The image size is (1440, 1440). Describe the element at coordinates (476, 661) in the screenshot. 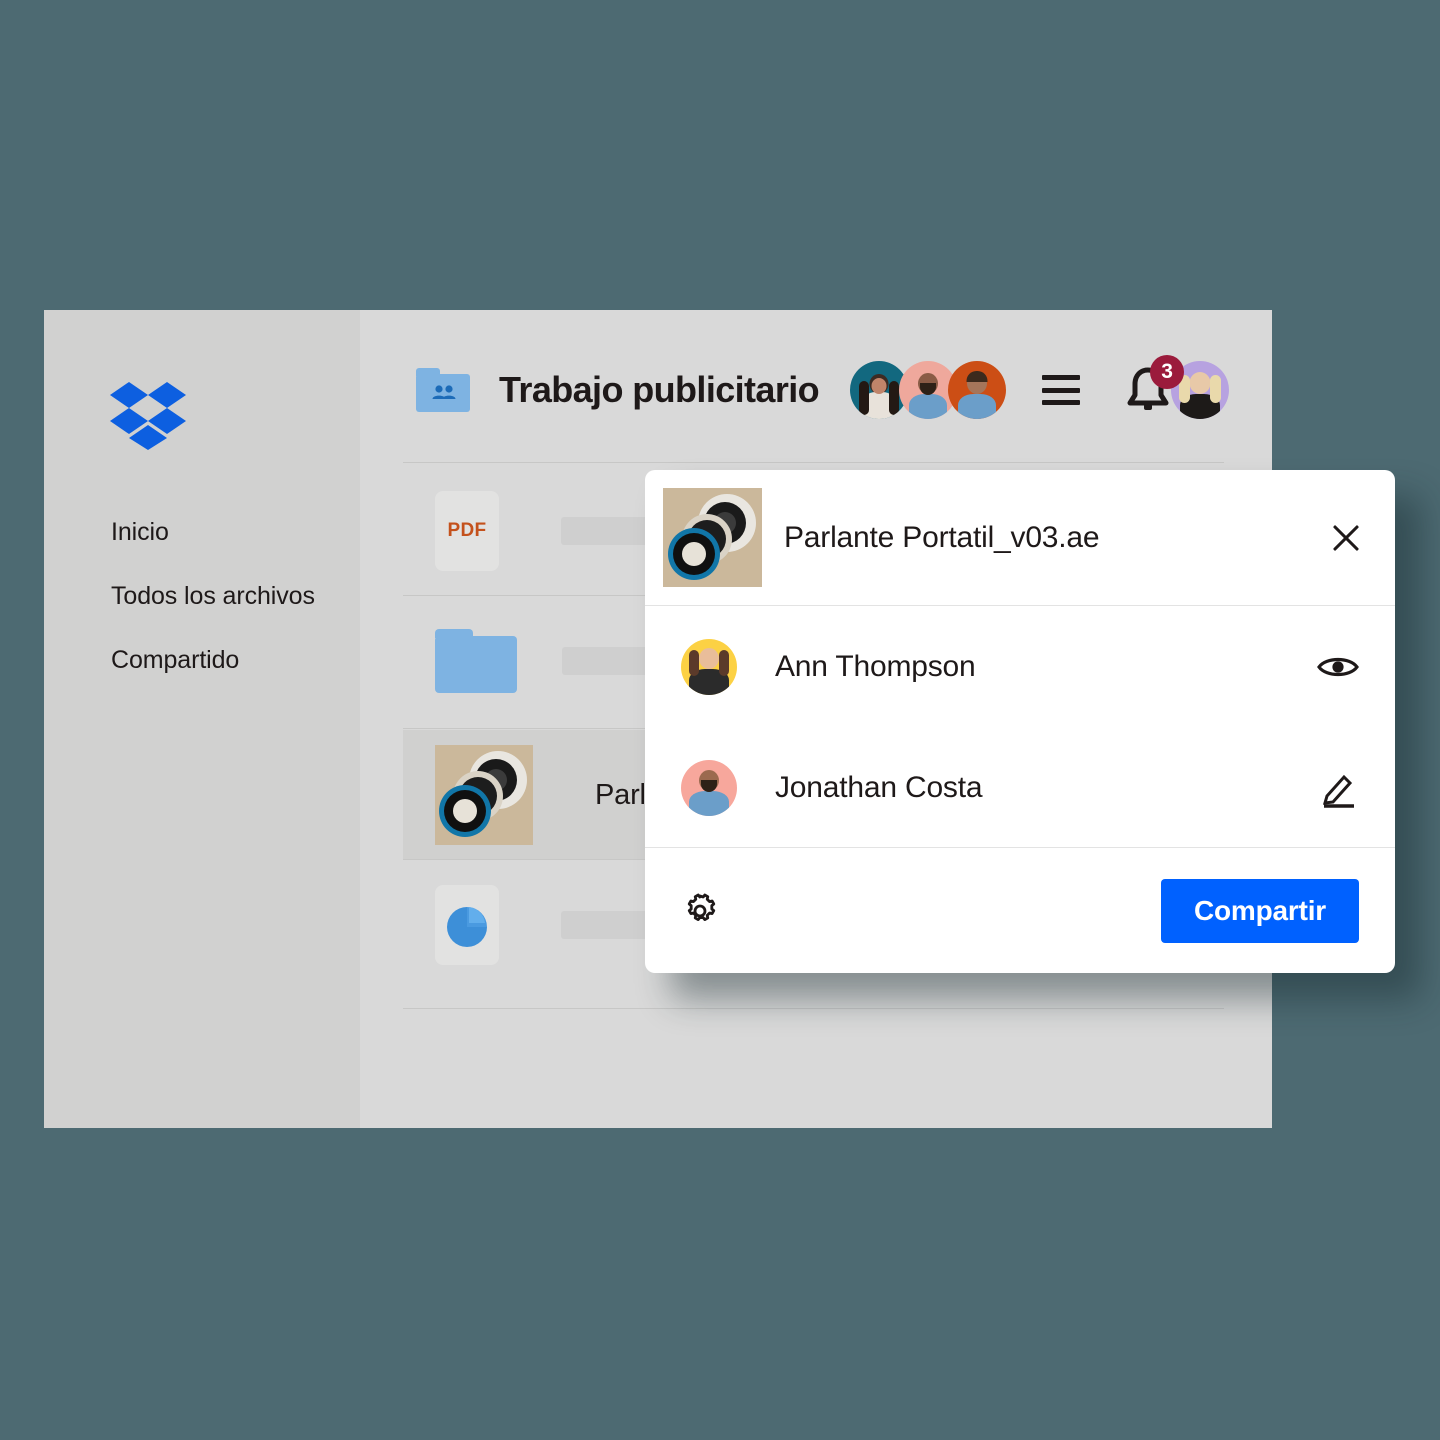

I see `folder-icon` at that location.